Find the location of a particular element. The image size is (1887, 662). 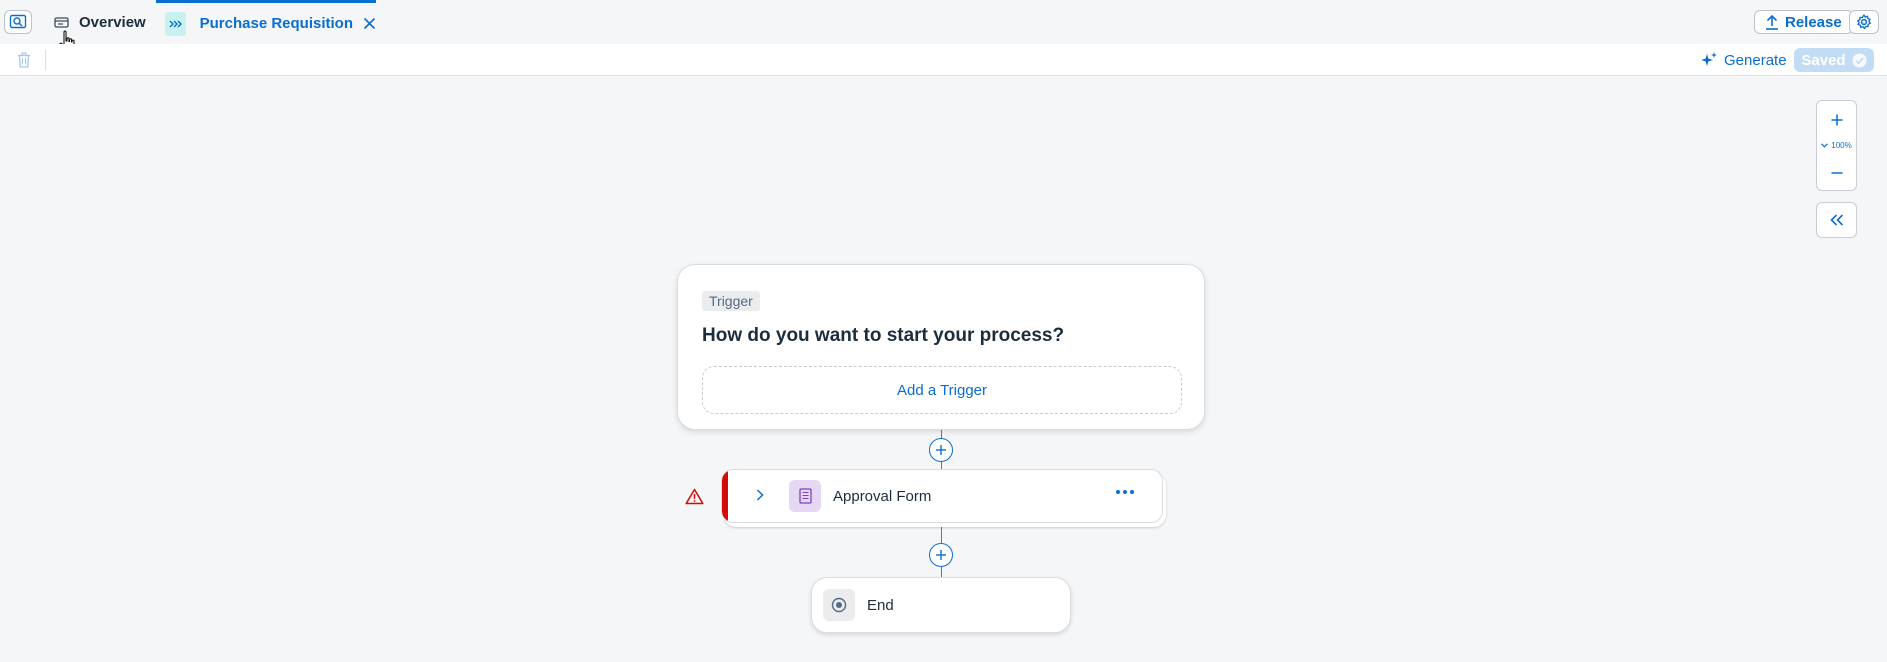

more-options-icon is located at coordinates (1125, 492).